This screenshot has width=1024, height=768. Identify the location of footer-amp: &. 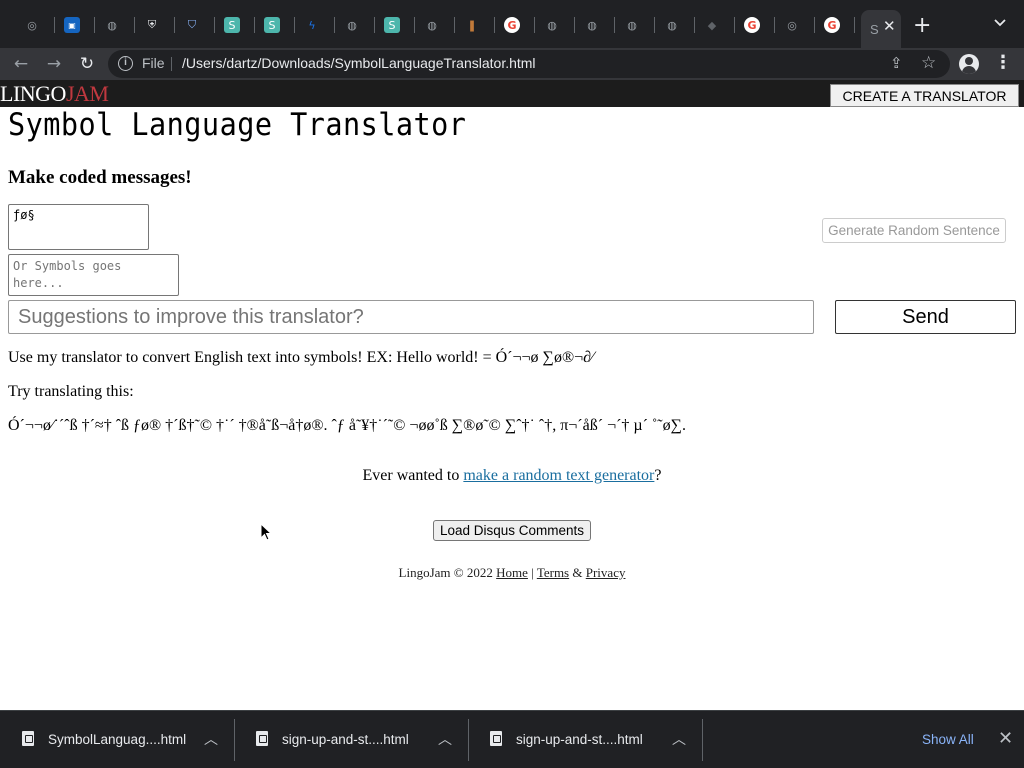
(577, 572).